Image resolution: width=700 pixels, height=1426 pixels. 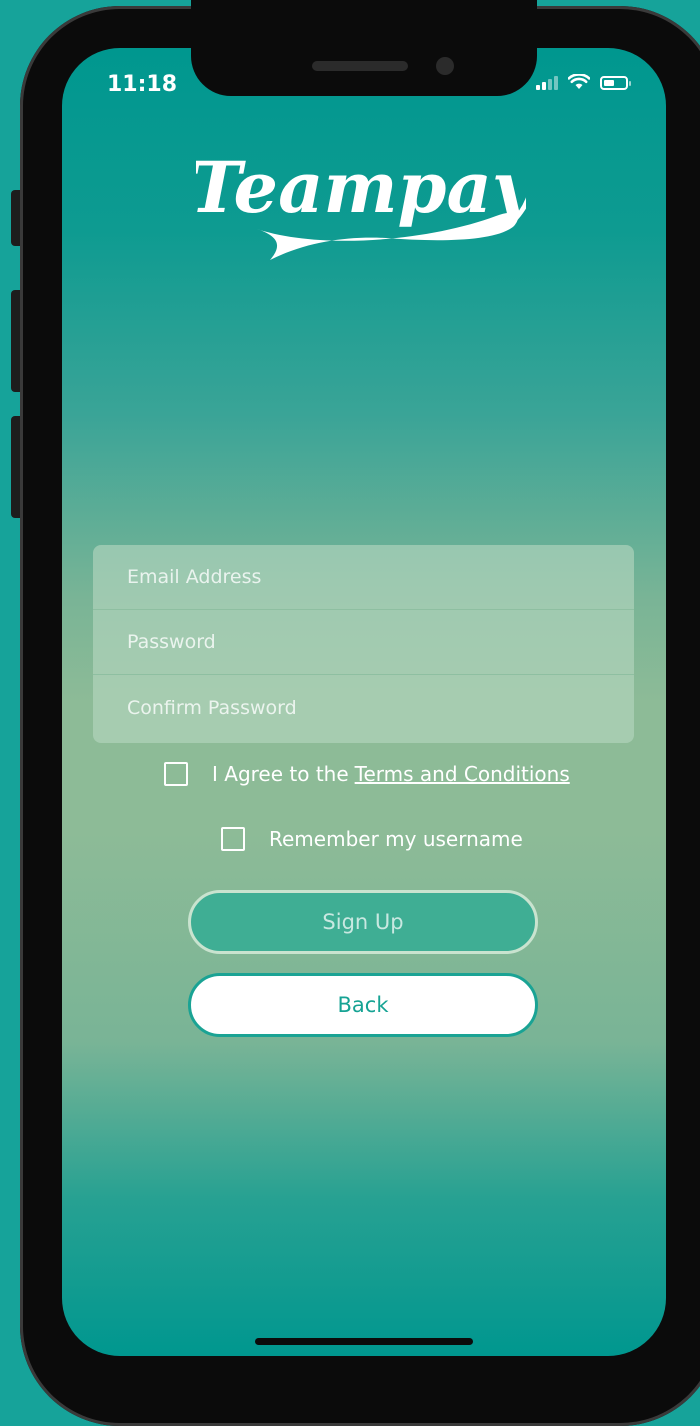 What do you see at coordinates (360, 66) in the screenshot?
I see `speaker` at bounding box center [360, 66].